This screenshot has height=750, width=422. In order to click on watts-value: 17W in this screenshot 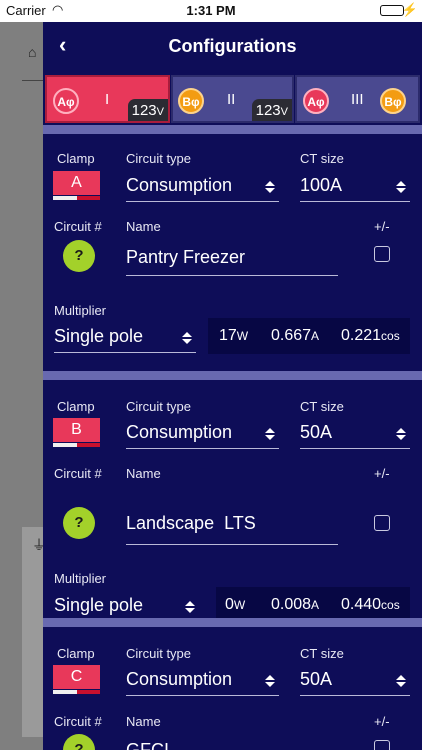, I will do `click(234, 335)`.